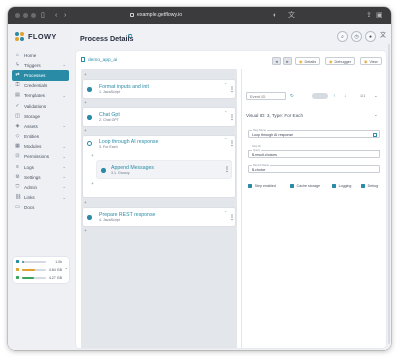  Describe the element at coordinates (314, 168) in the screenshot. I see `record-name-field: Record Name $.choice` at that location.